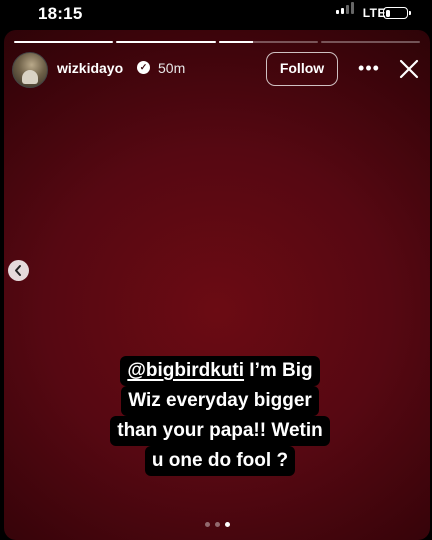 The height and width of the screenshot is (540, 432). I want to click on time-ago: 50m, so click(172, 68).